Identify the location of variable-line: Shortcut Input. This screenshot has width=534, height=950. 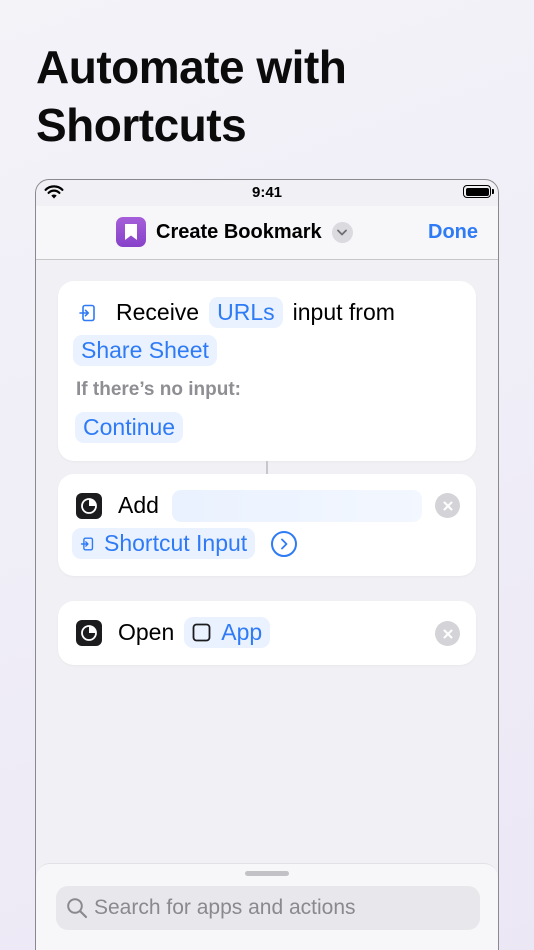
(185, 543).